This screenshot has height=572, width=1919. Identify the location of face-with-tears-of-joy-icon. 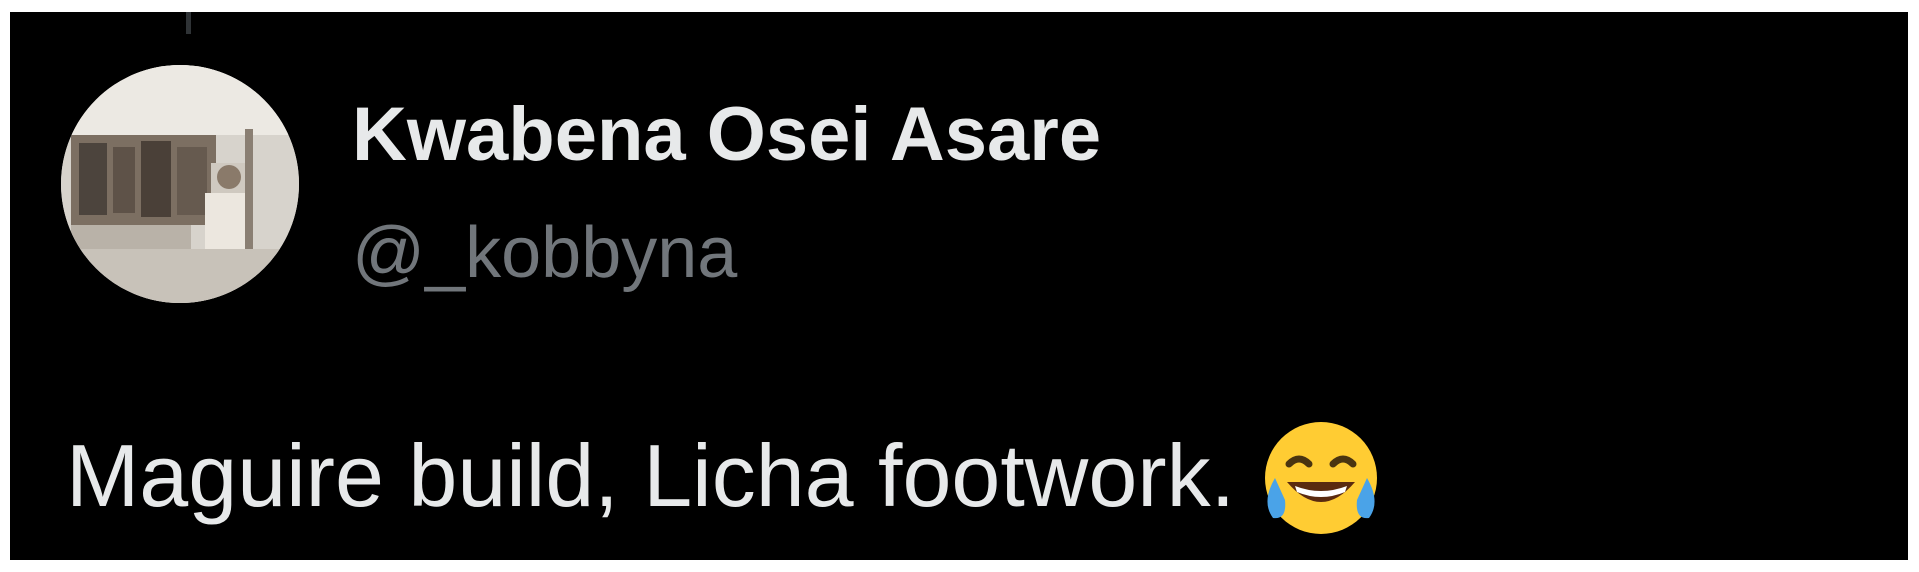
(1321, 478).